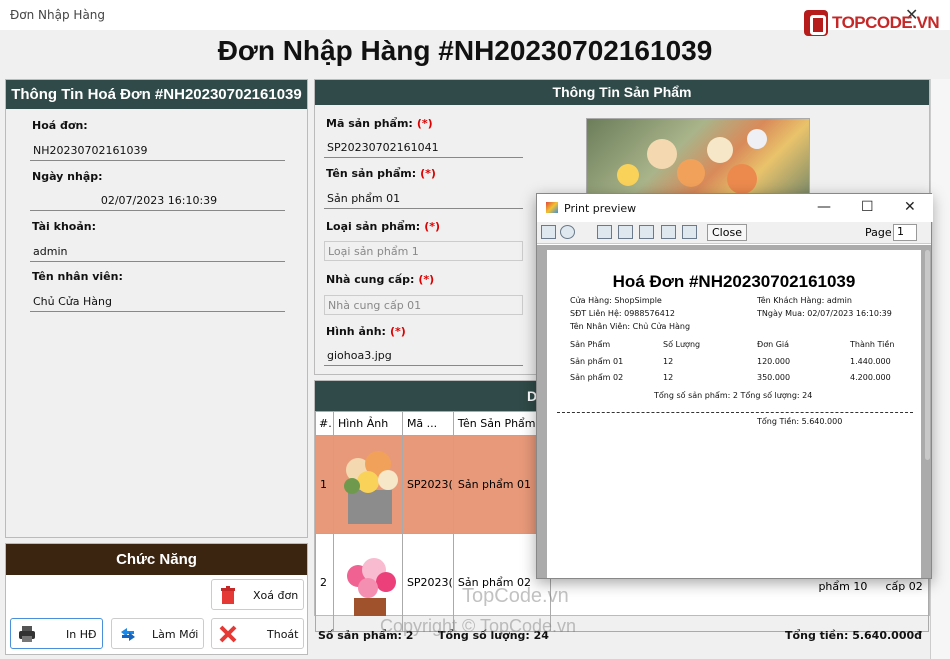 Image resolution: width=950 pixels, height=659 pixels. I want to click on exit-label: Thoát, so click(283, 634).